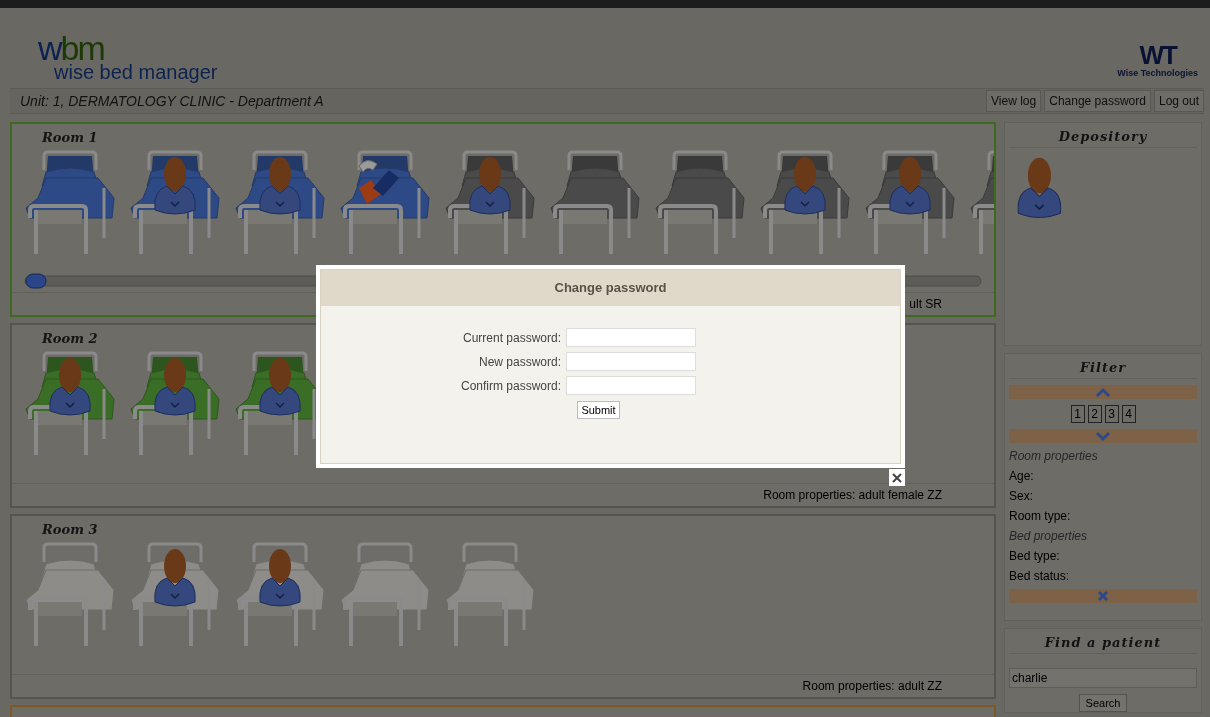 This screenshot has height=717, width=1210. I want to click on room-title: Room 2, so click(70, 339).